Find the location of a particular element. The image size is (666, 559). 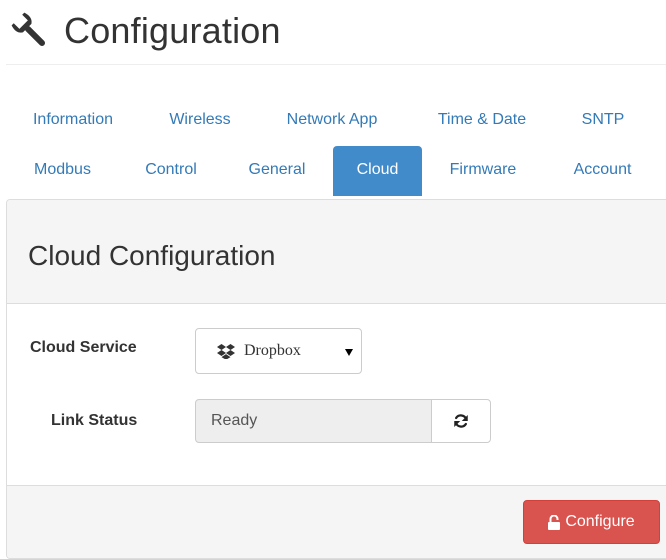

tab-information: Information is located at coordinates (73, 121).